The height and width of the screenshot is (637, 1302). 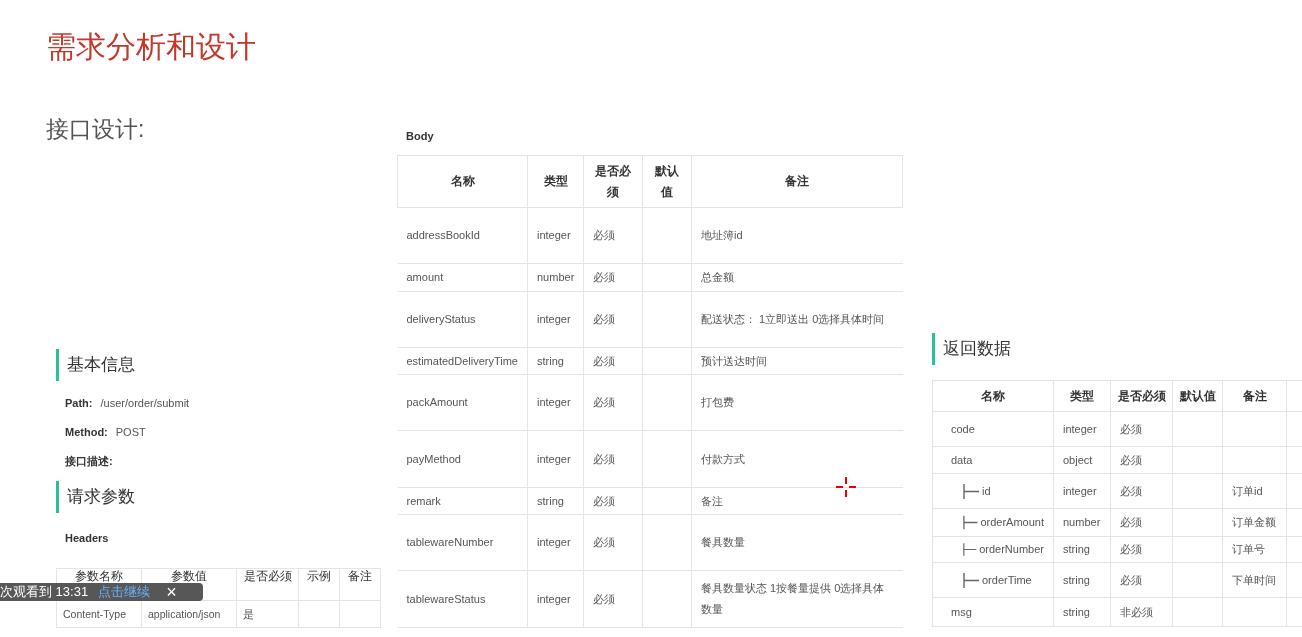 What do you see at coordinates (1012, 523) in the screenshot?
I see `table-cell-text: orderAmount` at bounding box center [1012, 523].